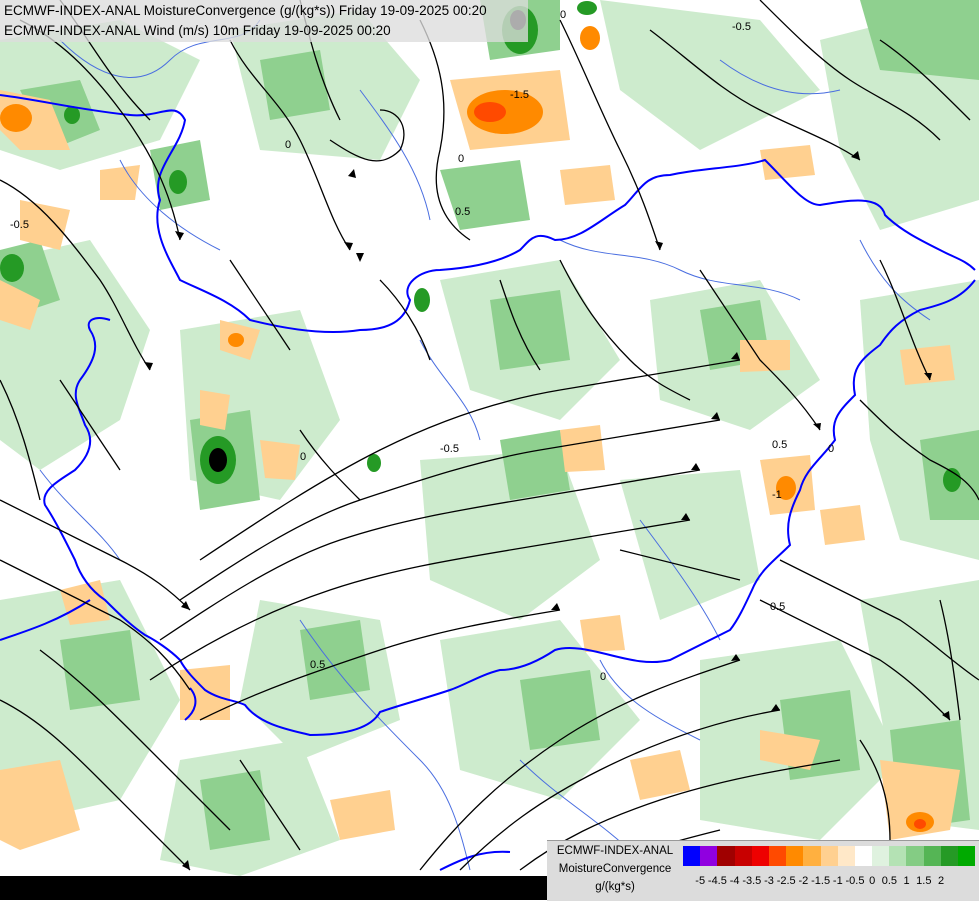 This screenshot has height=901, width=979. What do you see at coordinates (924, 881) in the screenshot?
I see `legend-tick: 1.5` at bounding box center [924, 881].